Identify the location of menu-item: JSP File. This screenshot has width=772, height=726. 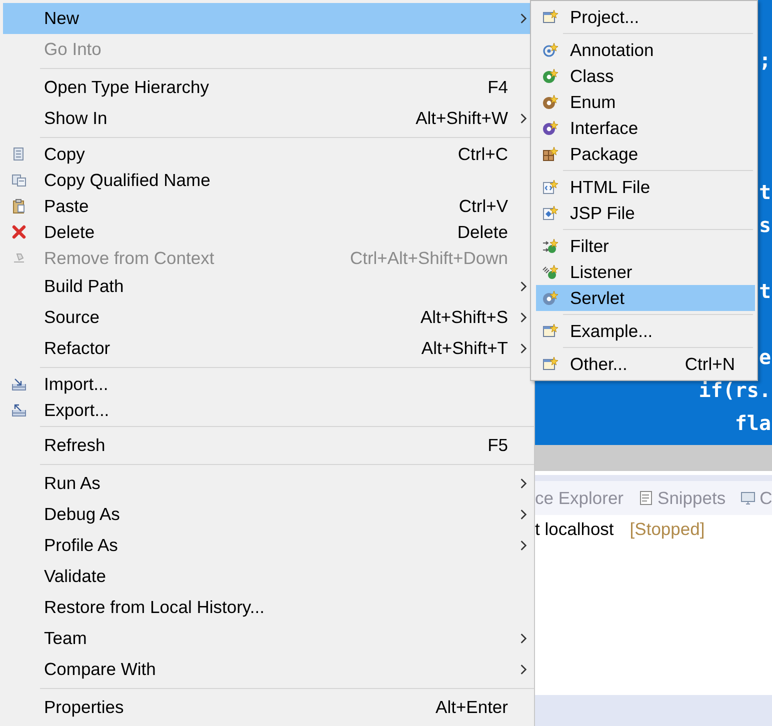
(645, 213).